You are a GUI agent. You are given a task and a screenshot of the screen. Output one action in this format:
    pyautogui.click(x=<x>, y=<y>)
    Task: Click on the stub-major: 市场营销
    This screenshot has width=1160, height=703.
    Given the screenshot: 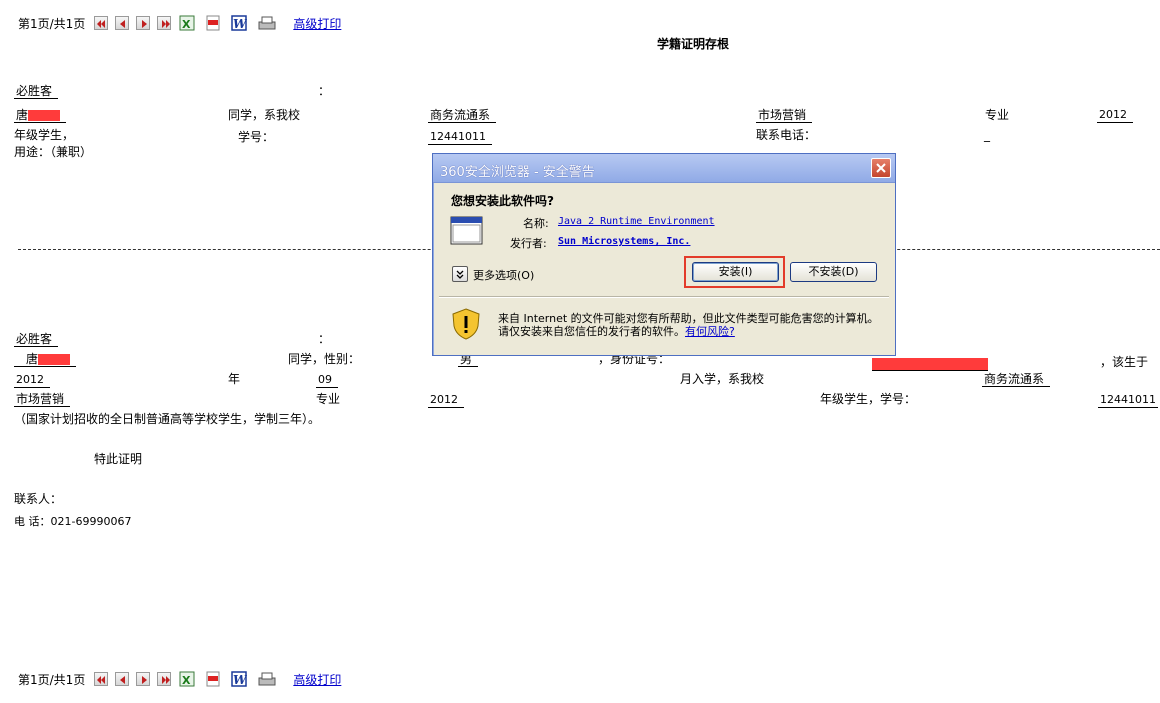 What is the action you would take?
    pyautogui.click(x=784, y=115)
    